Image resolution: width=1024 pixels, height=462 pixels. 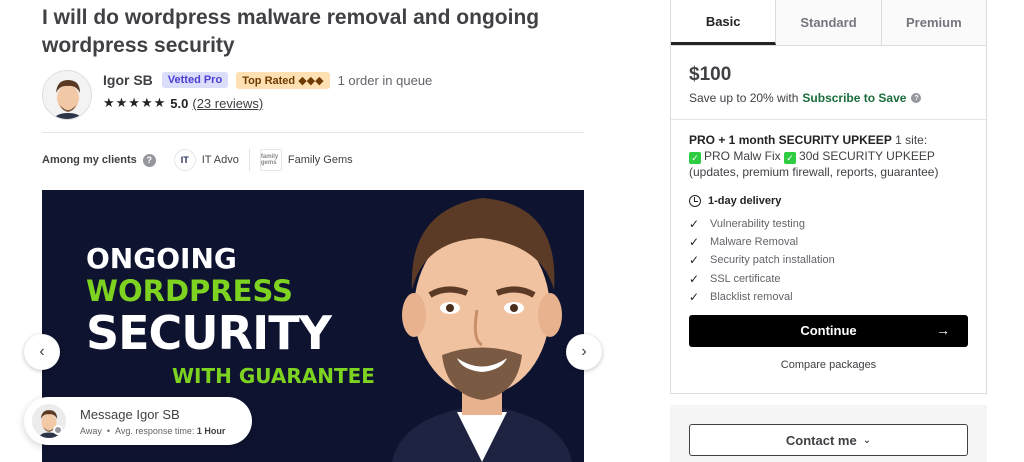 I want to click on hero-line-1: ONGOING, so click(x=161, y=258).